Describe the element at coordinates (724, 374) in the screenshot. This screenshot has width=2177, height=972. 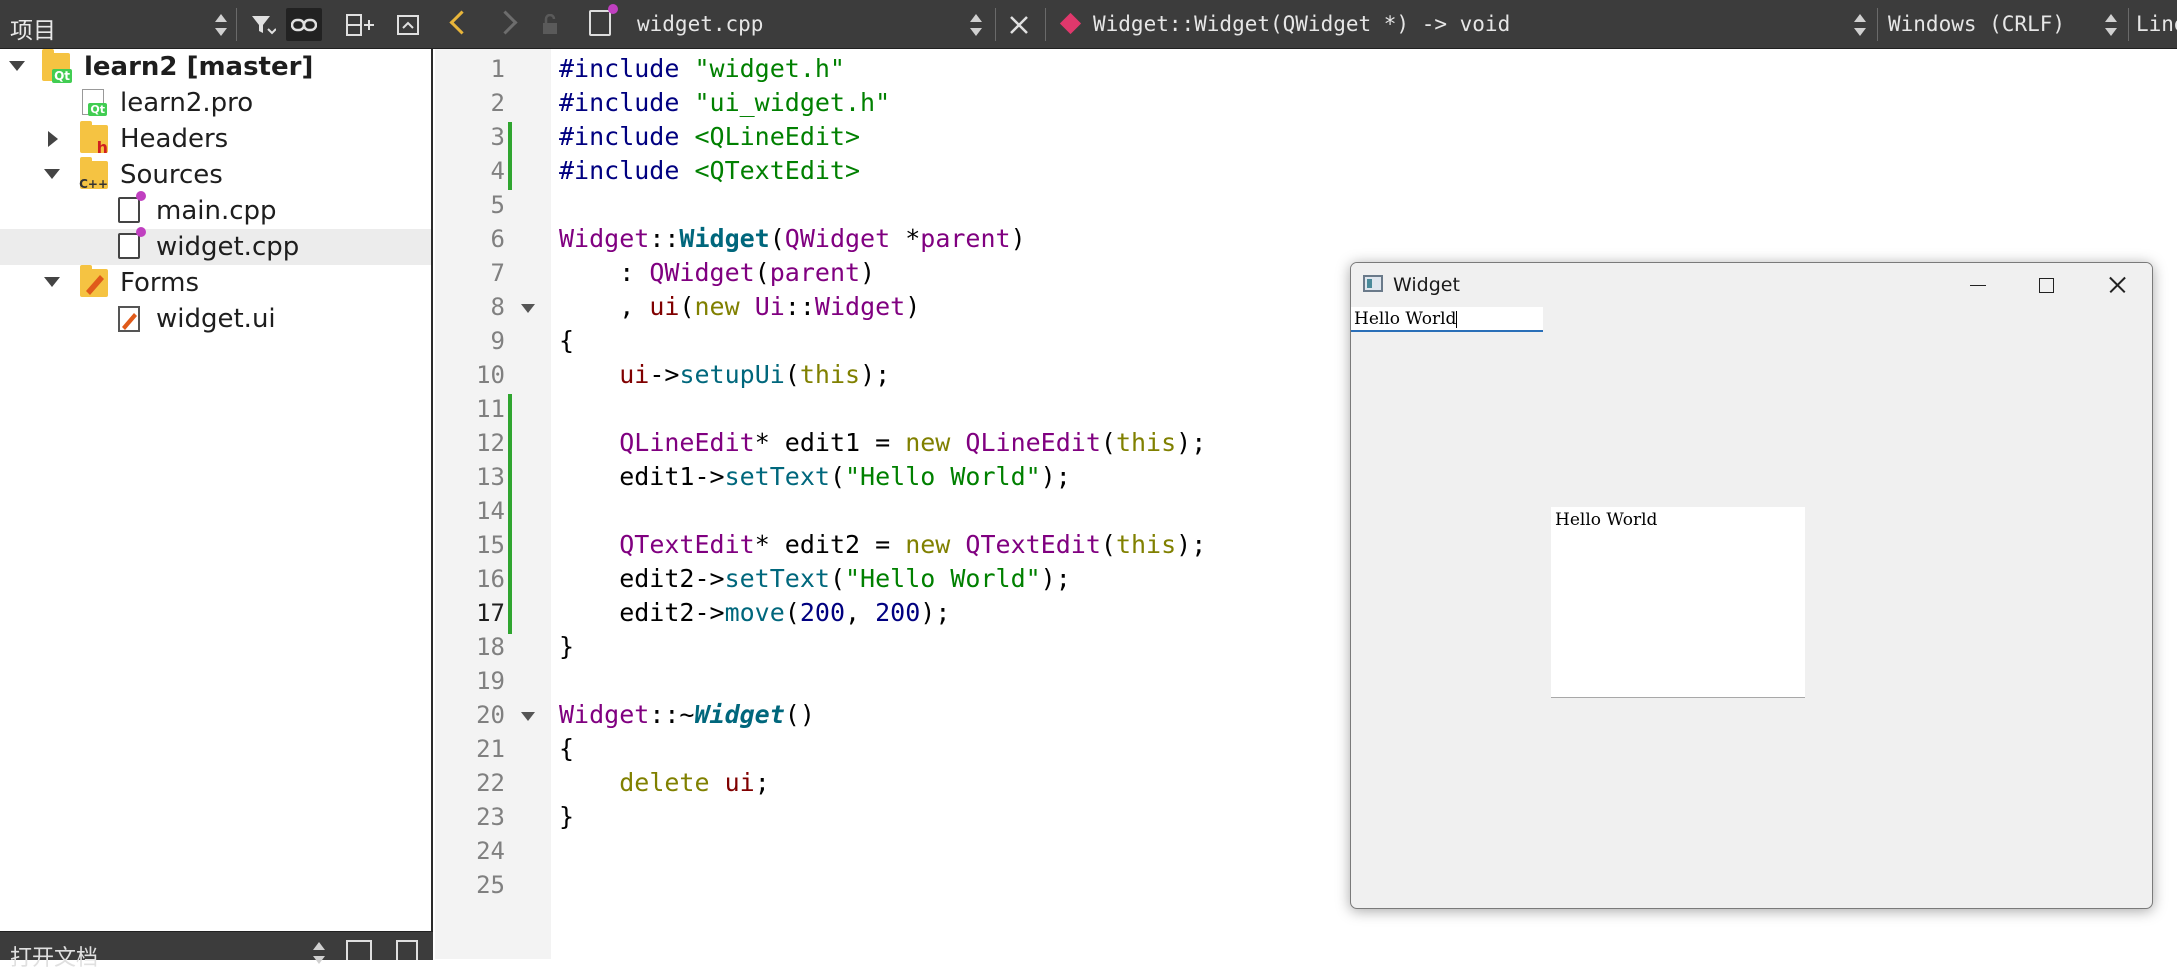
I see `code-line: ui->setupUi(this);` at that location.